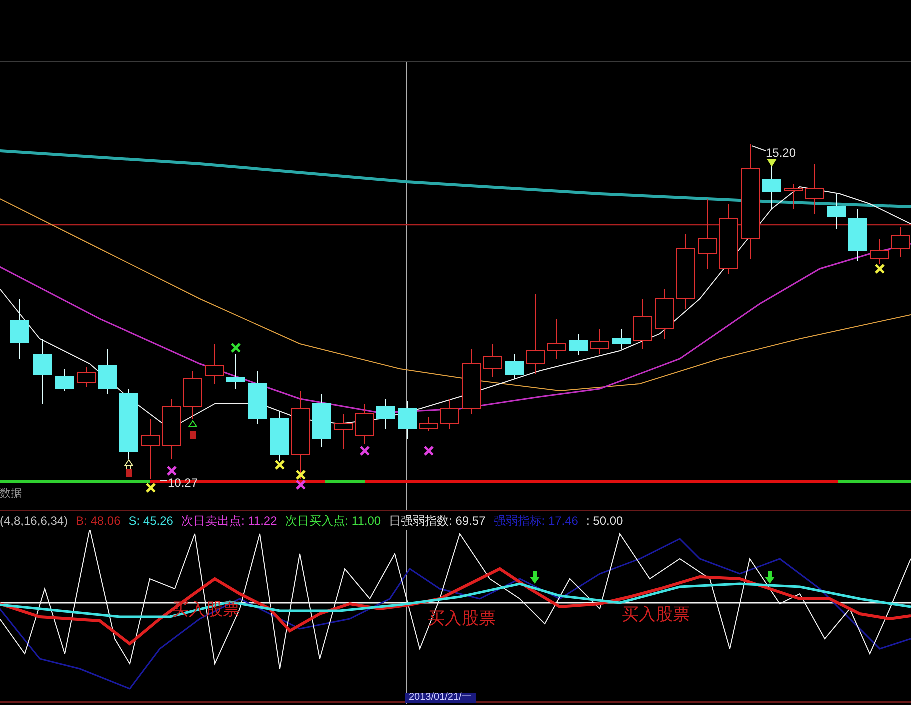 The width and height of the screenshot is (911, 705). What do you see at coordinates (781, 153) in the screenshot?
I see `high-price-label: 15.20` at bounding box center [781, 153].